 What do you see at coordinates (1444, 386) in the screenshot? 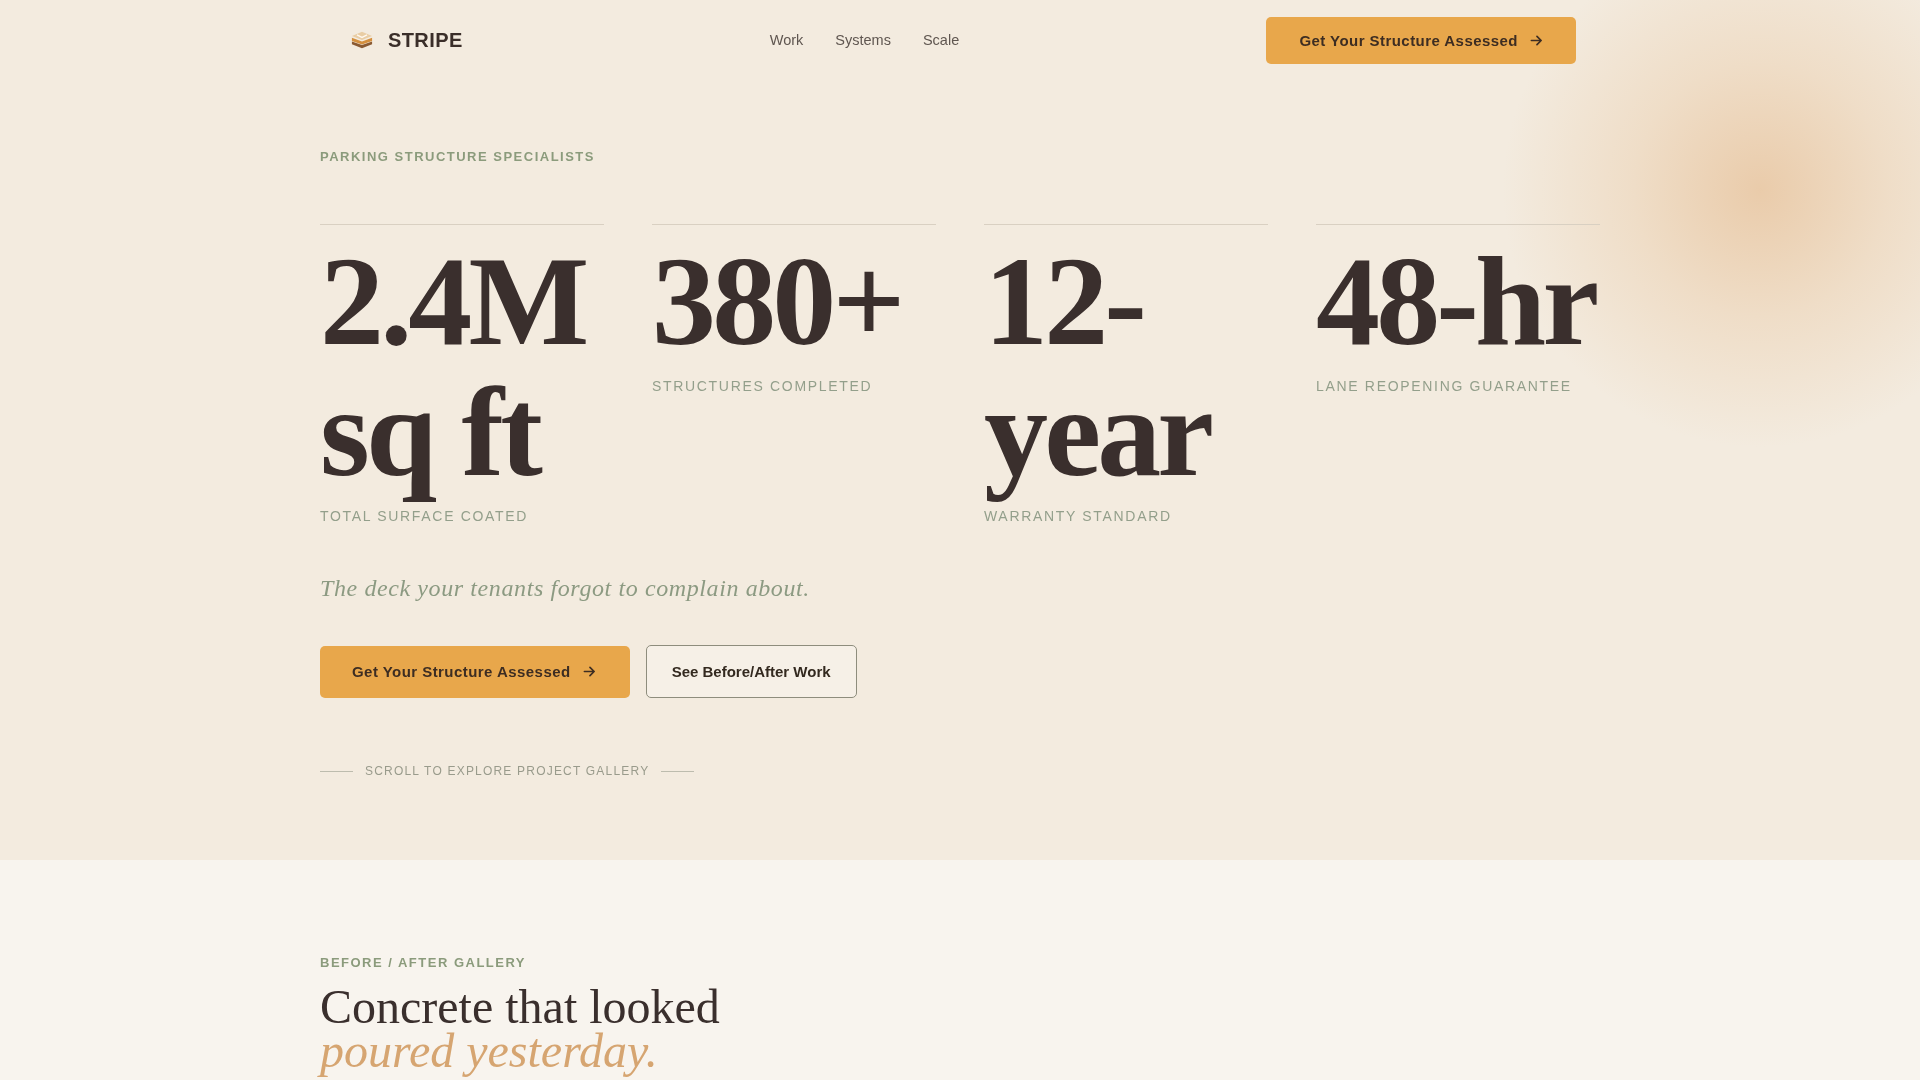
I see `stat-label: LANE REOPENING GUARANTEE` at bounding box center [1444, 386].